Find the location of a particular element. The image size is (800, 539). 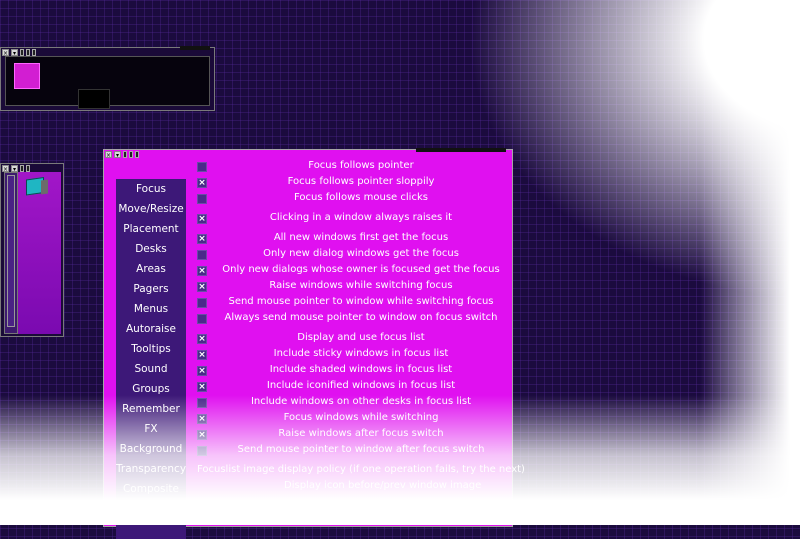

pager-area is located at coordinates (107, 82).